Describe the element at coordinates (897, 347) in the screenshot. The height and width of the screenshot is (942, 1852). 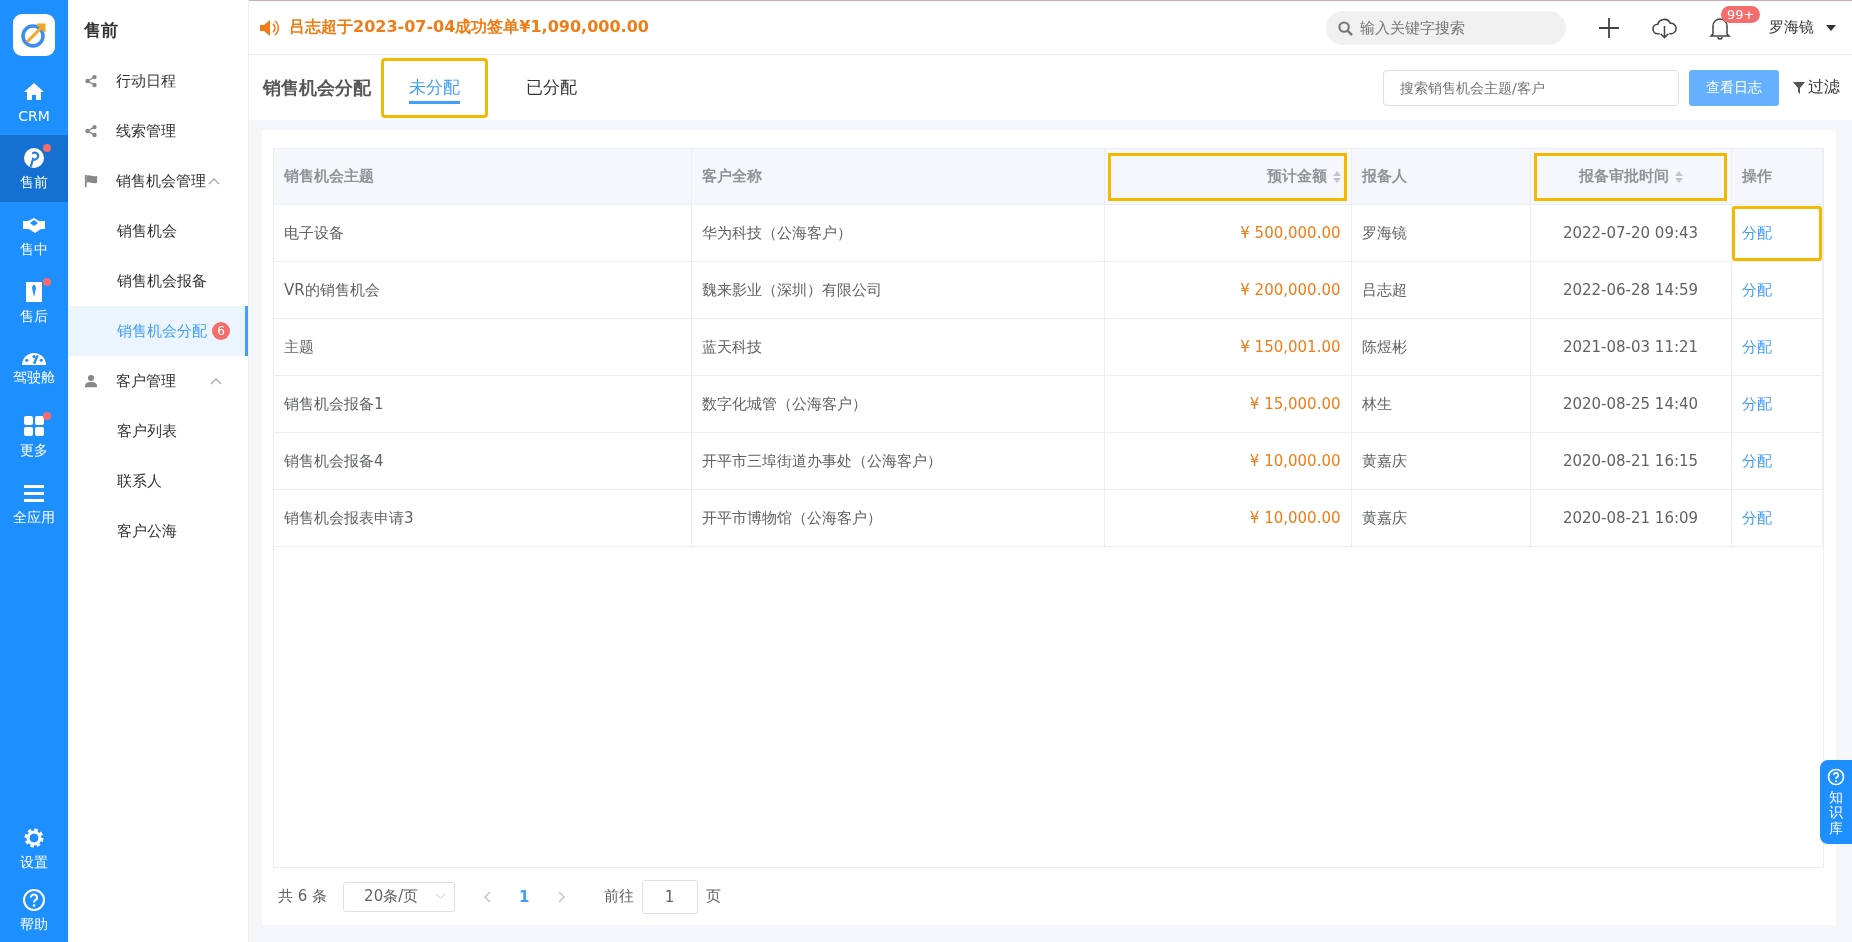
I see `table-cell: 蓝天科技` at that location.